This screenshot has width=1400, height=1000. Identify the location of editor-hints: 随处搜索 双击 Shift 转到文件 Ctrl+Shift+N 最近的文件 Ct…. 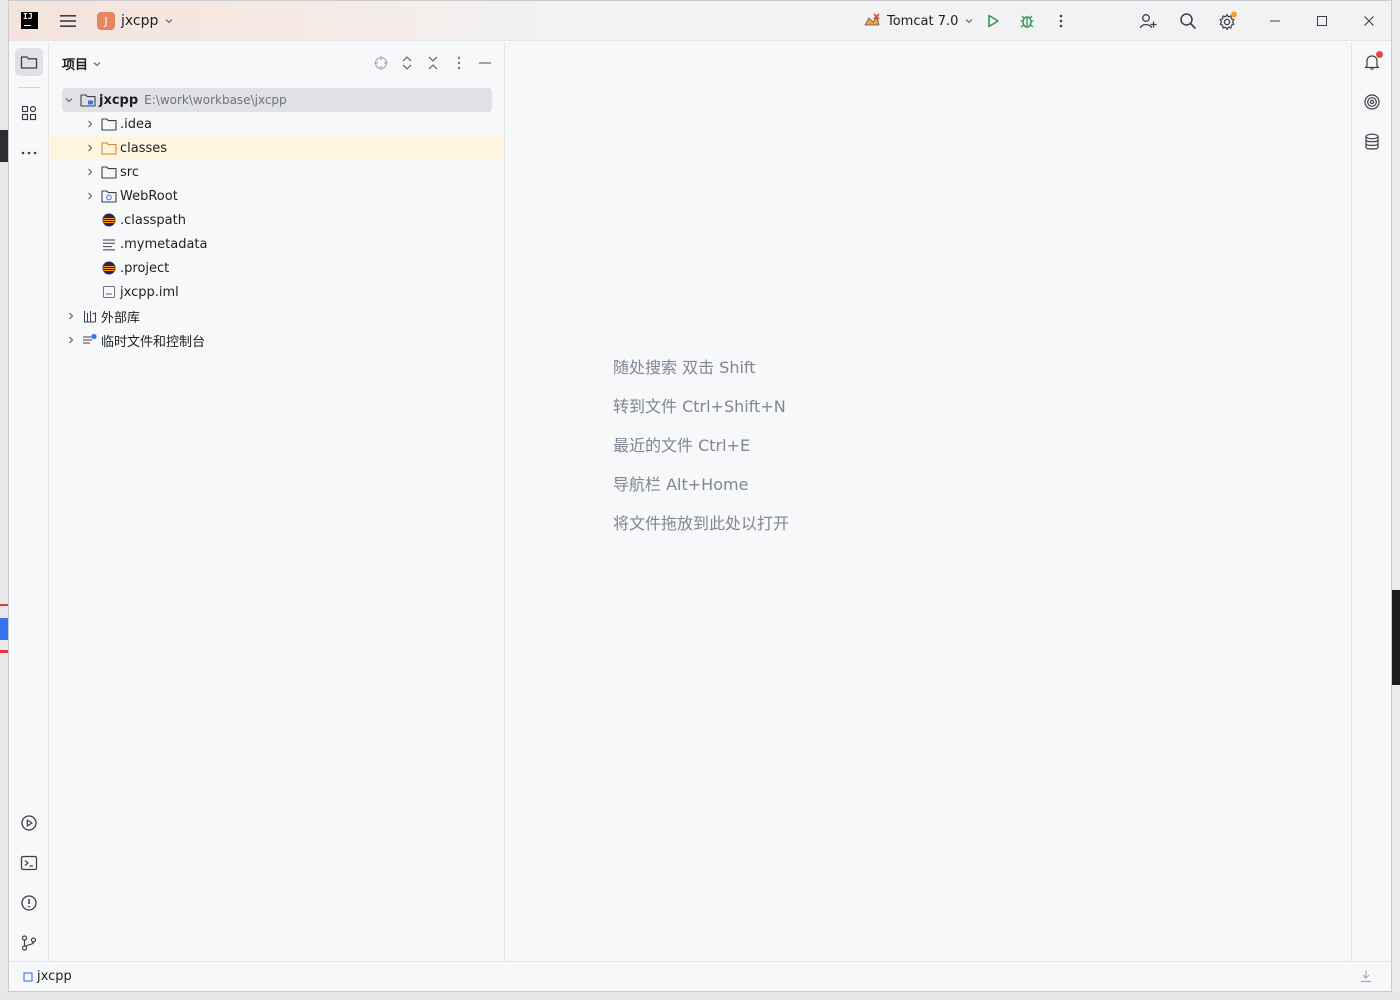
(701, 451).